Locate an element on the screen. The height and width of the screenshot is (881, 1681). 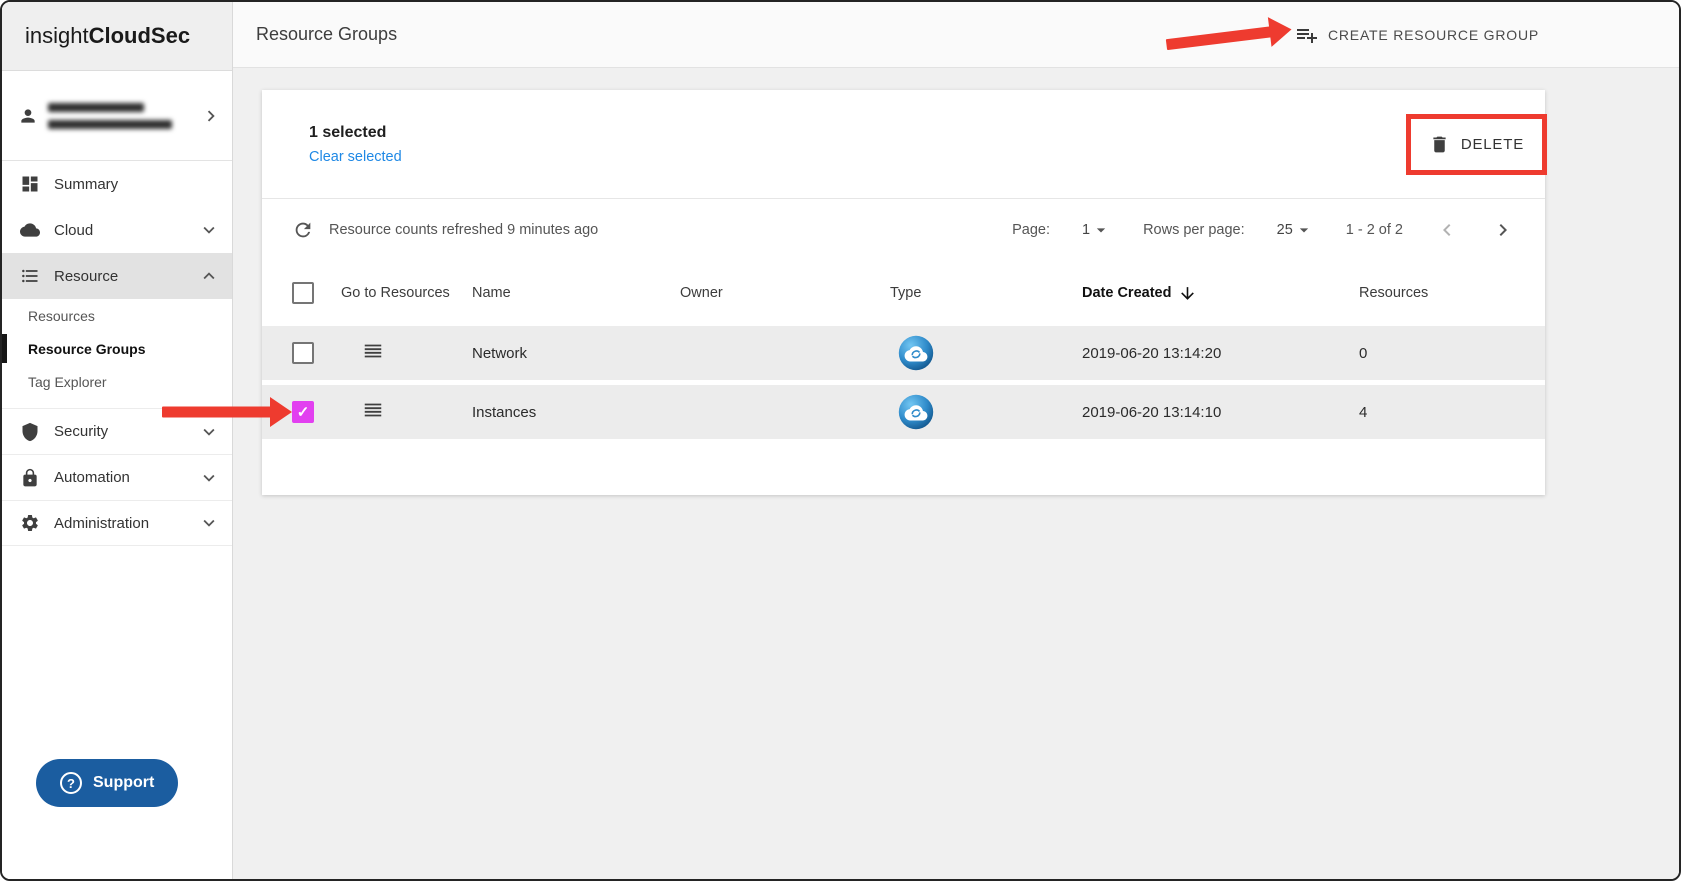
create-resource-group-label: CREATE RESOURCE GROUP is located at coordinates (1433, 34).